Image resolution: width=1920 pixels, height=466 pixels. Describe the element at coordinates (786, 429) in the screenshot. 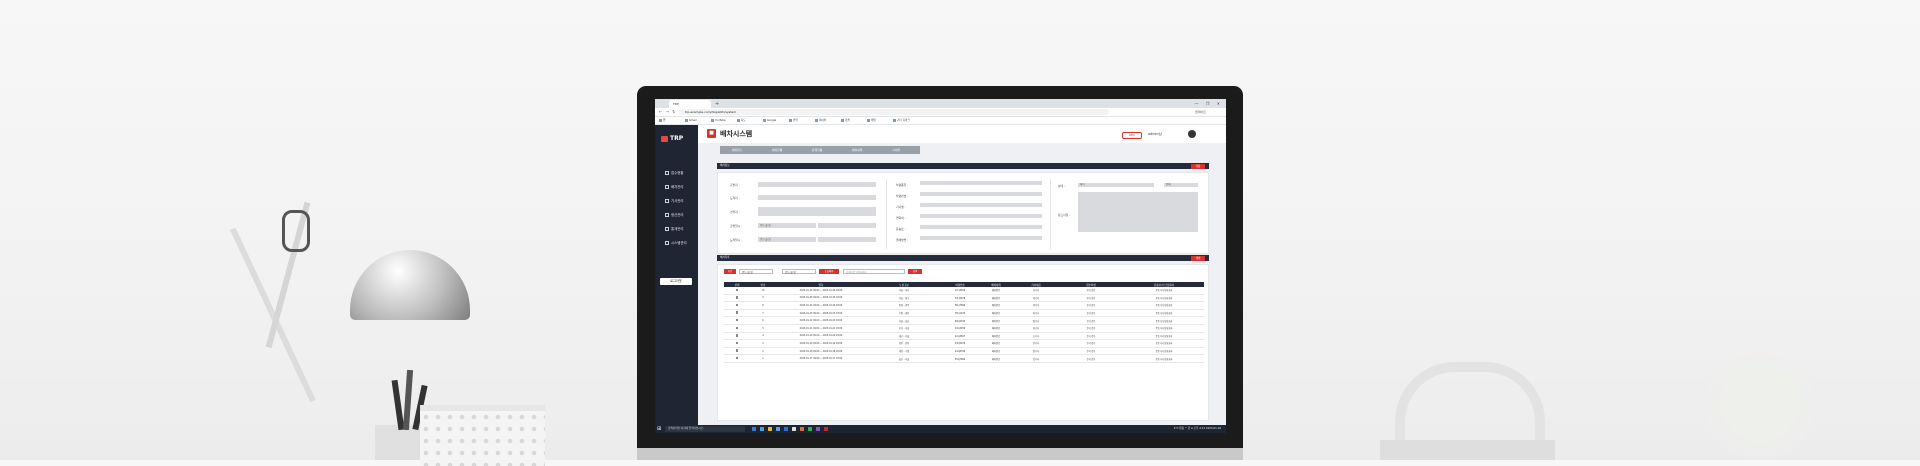

I see `mail-icon` at that location.